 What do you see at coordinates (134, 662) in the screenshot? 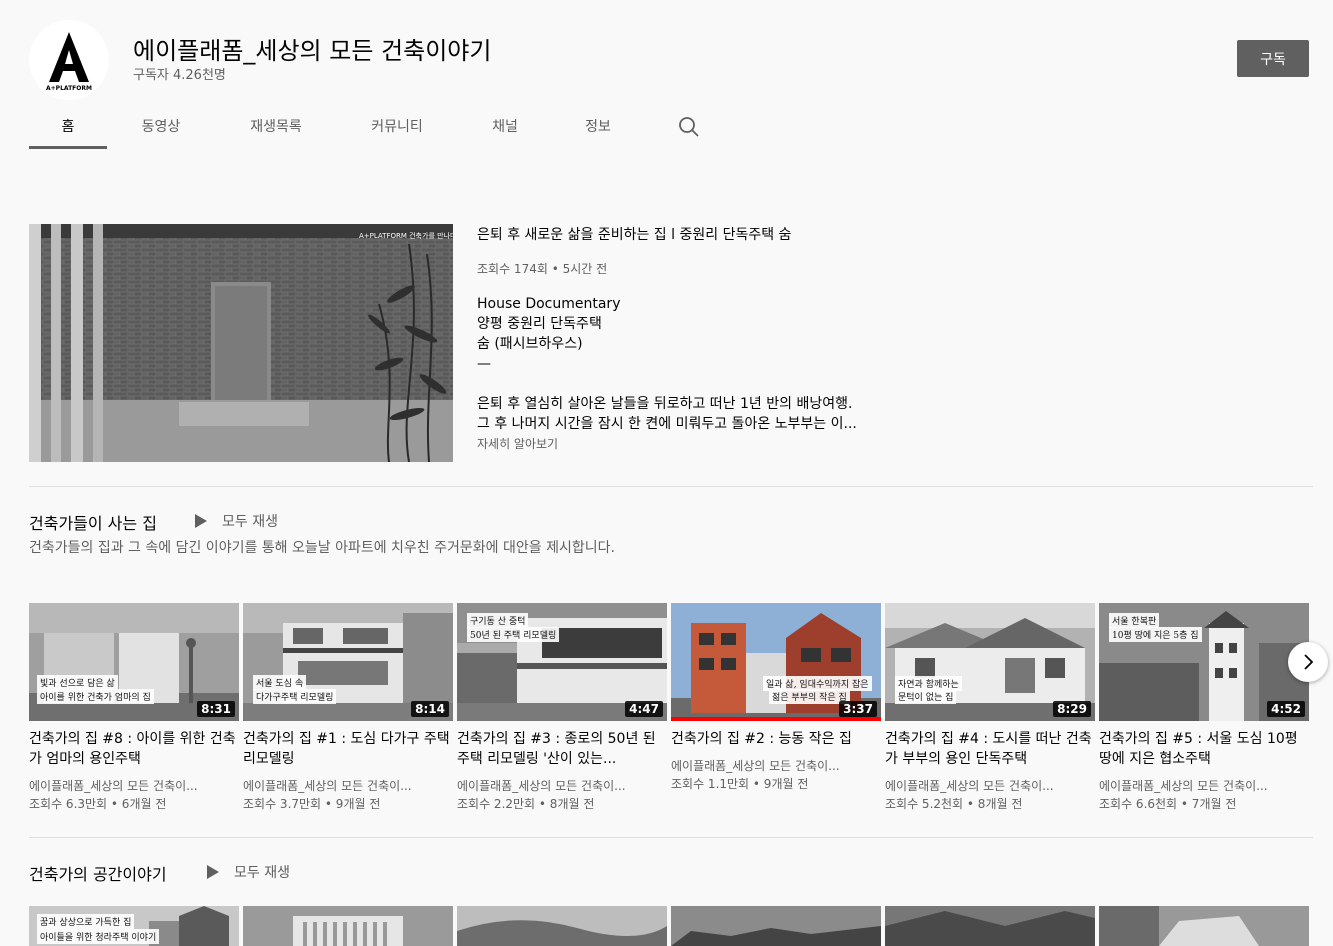
I see `video-thumbnail: 빛과 선으로 담은 삶 아이를 위한 건축가 엄마의 집 8:31` at bounding box center [134, 662].